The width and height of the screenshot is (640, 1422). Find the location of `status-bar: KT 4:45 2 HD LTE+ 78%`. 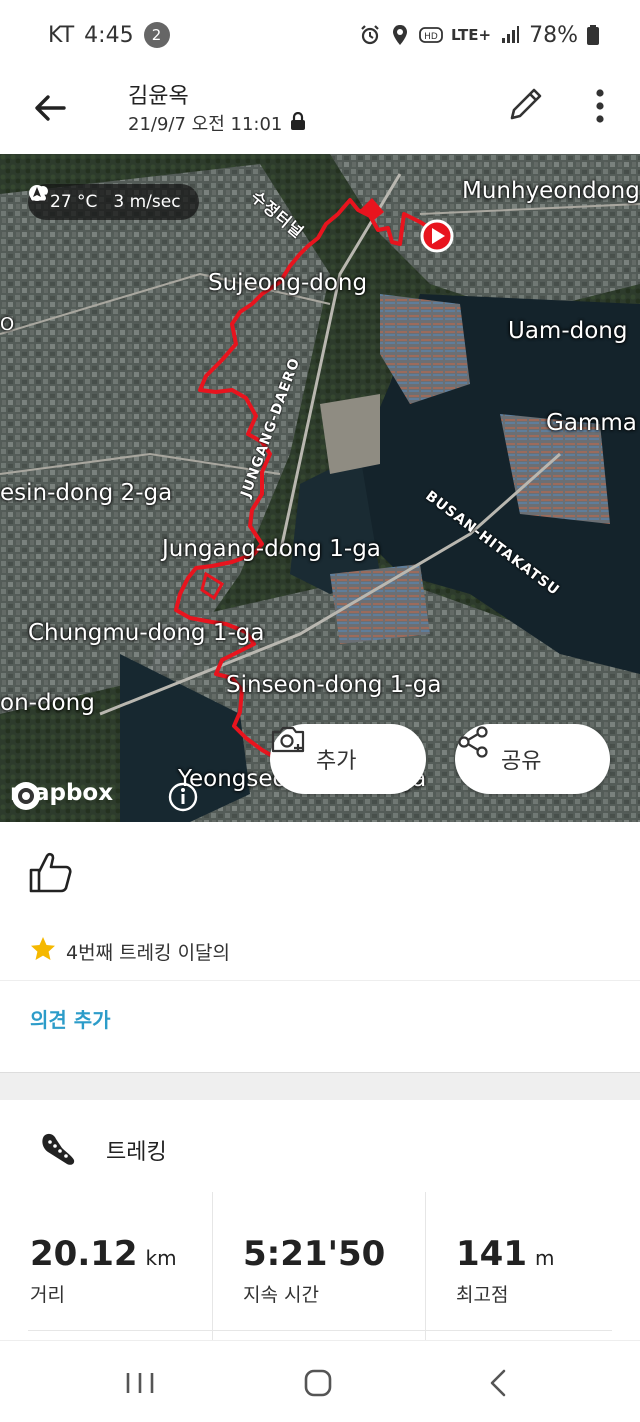

status-bar: KT 4:45 2 HD LTE+ 78% is located at coordinates (320, 35).